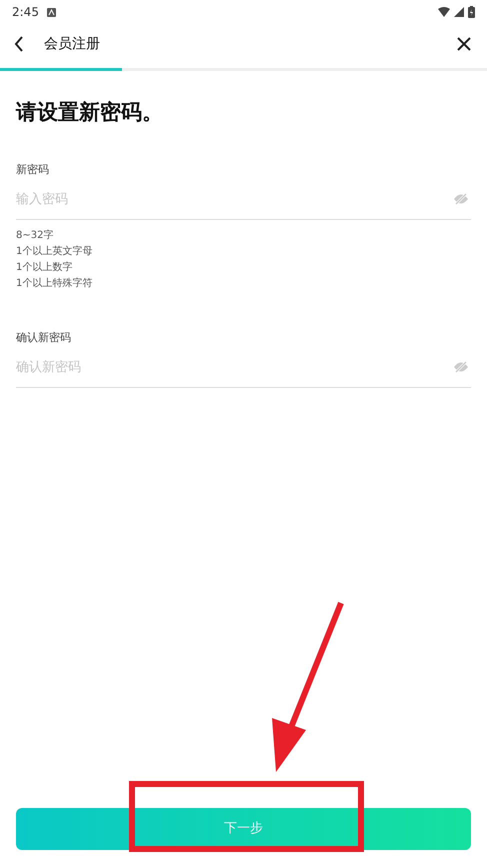 This screenshot has width=487, height=865. What do you see at coordinates (459, 12) in the screenshot?
I see `signal-icon` at bounding box center [459, 12].